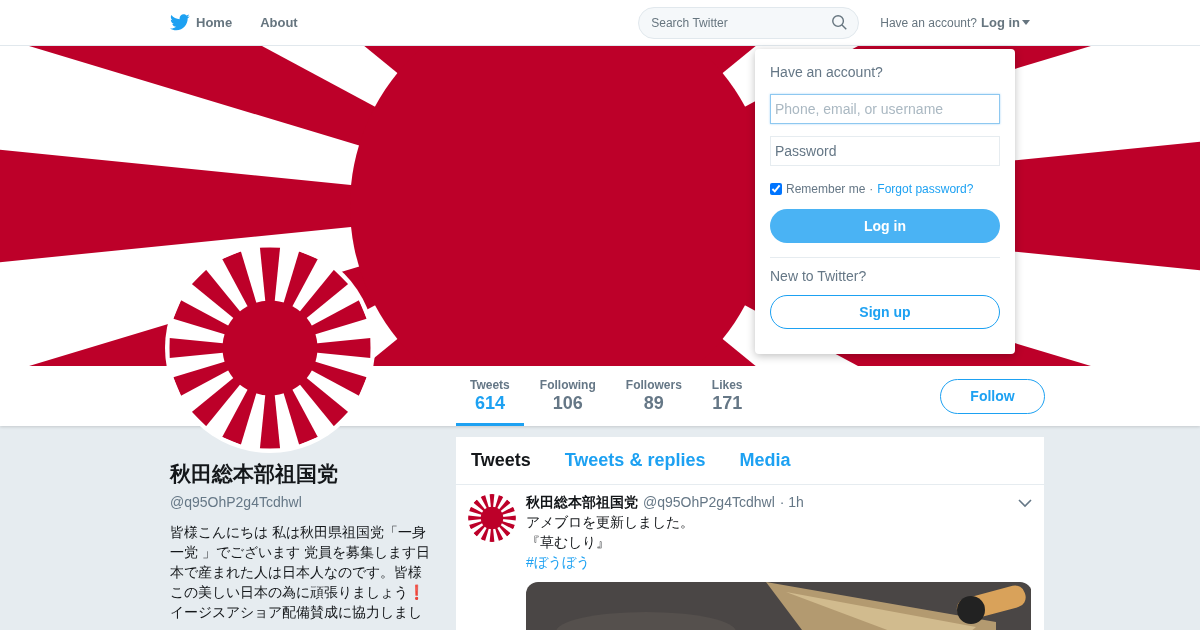  What do you see at coordinates (490, 396) in the screenshot?
I see `stat-tab: Tweets 614` at bounding box center [490, 396].